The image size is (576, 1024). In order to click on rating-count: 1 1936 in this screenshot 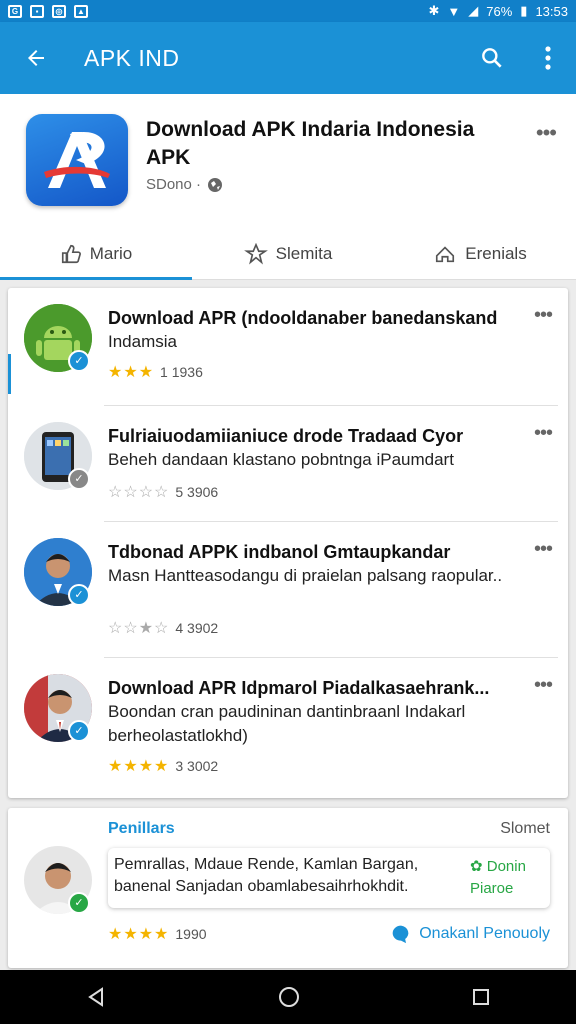, I will do `click(181, 372)`.